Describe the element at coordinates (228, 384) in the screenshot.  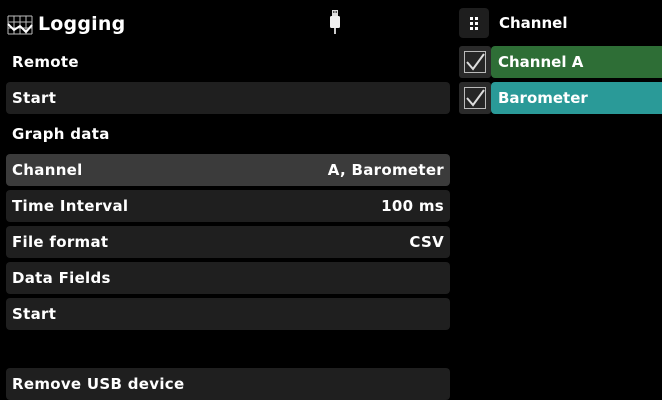
I see `remove-usb-button: Remove USB device` at that location.